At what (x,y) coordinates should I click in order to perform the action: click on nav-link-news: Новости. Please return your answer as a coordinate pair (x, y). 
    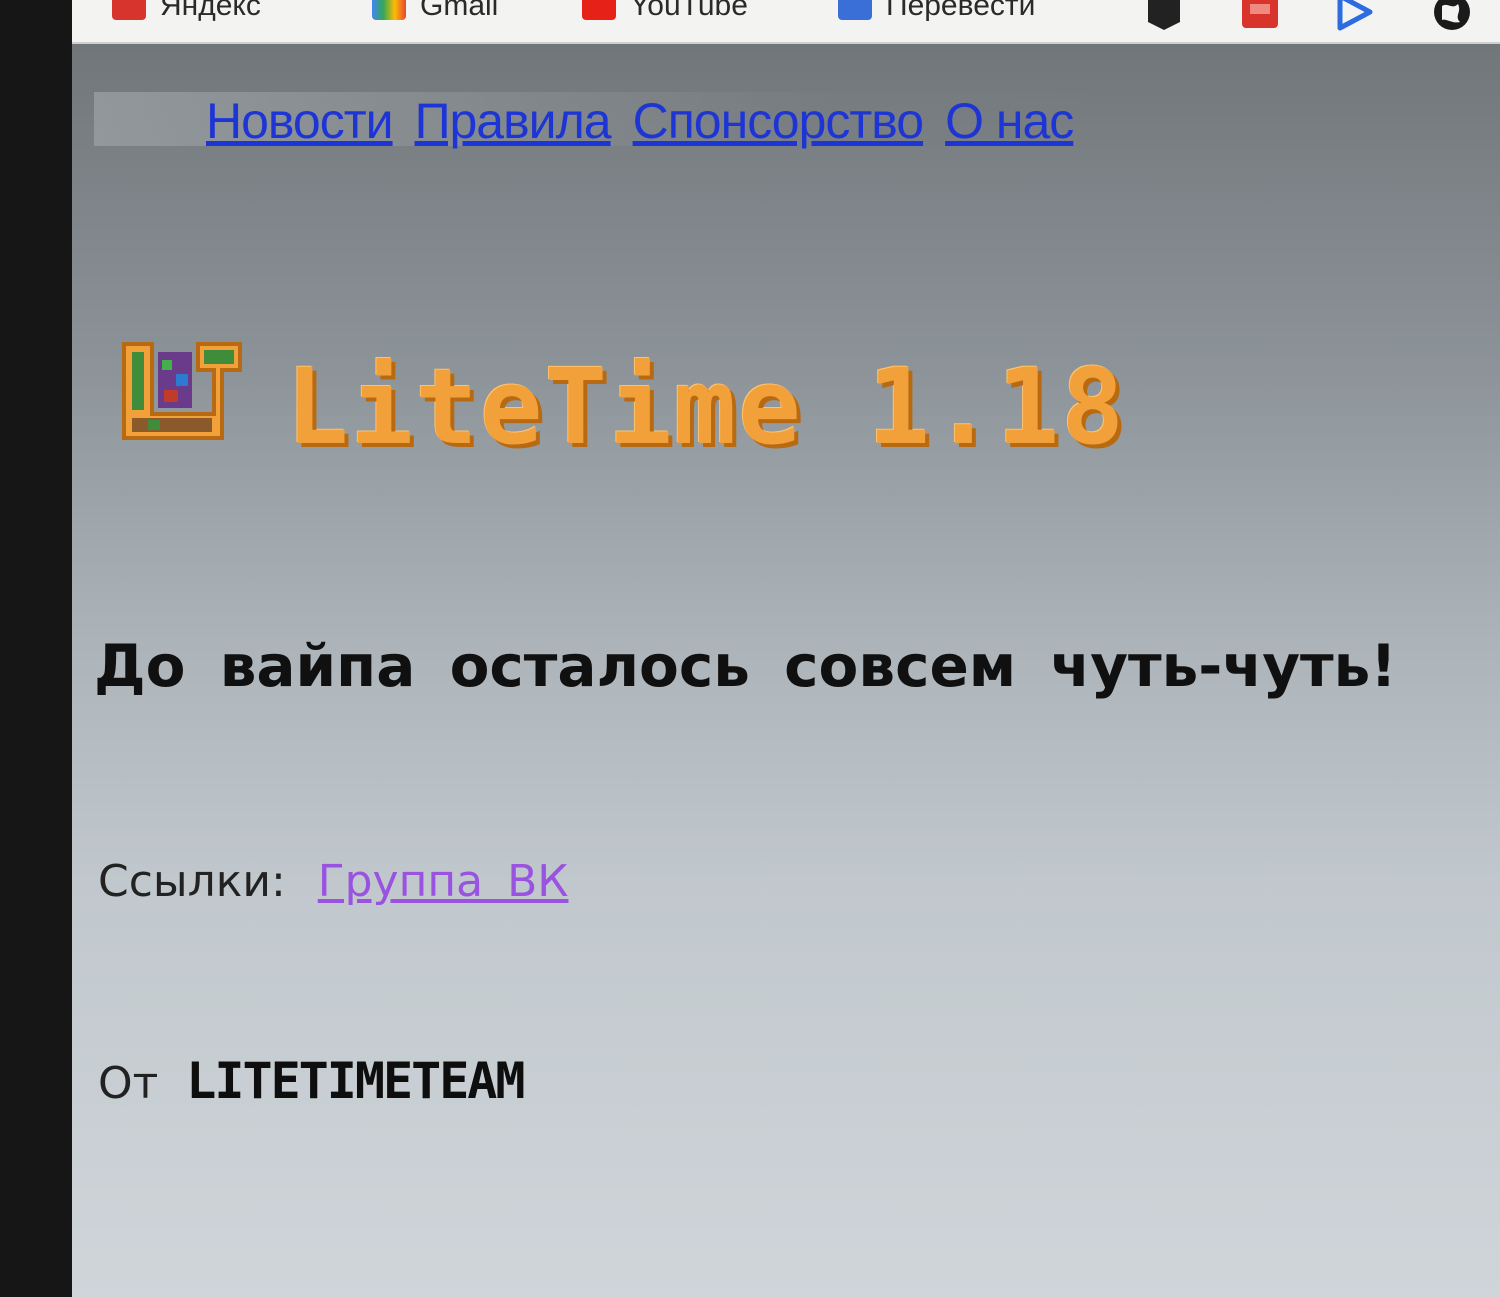
    Looking at the image, I should click on (300, 121).